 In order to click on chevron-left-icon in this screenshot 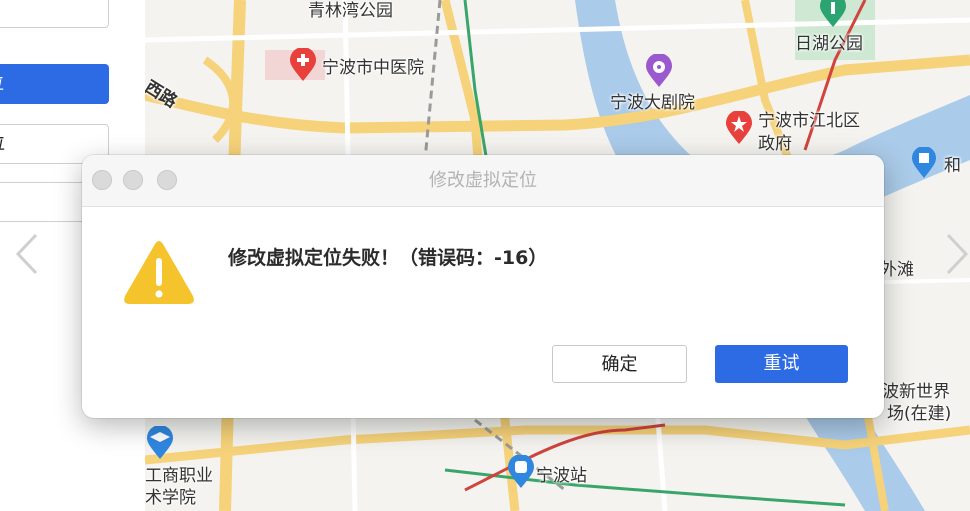, I will do `click(27, 254)`.